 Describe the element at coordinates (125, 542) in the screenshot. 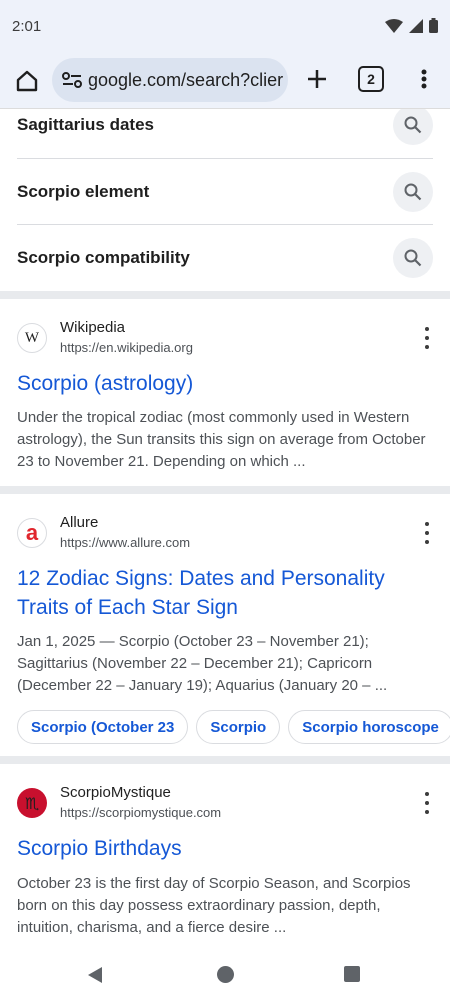

I see `source-url: https://www.allure.com` at that location.